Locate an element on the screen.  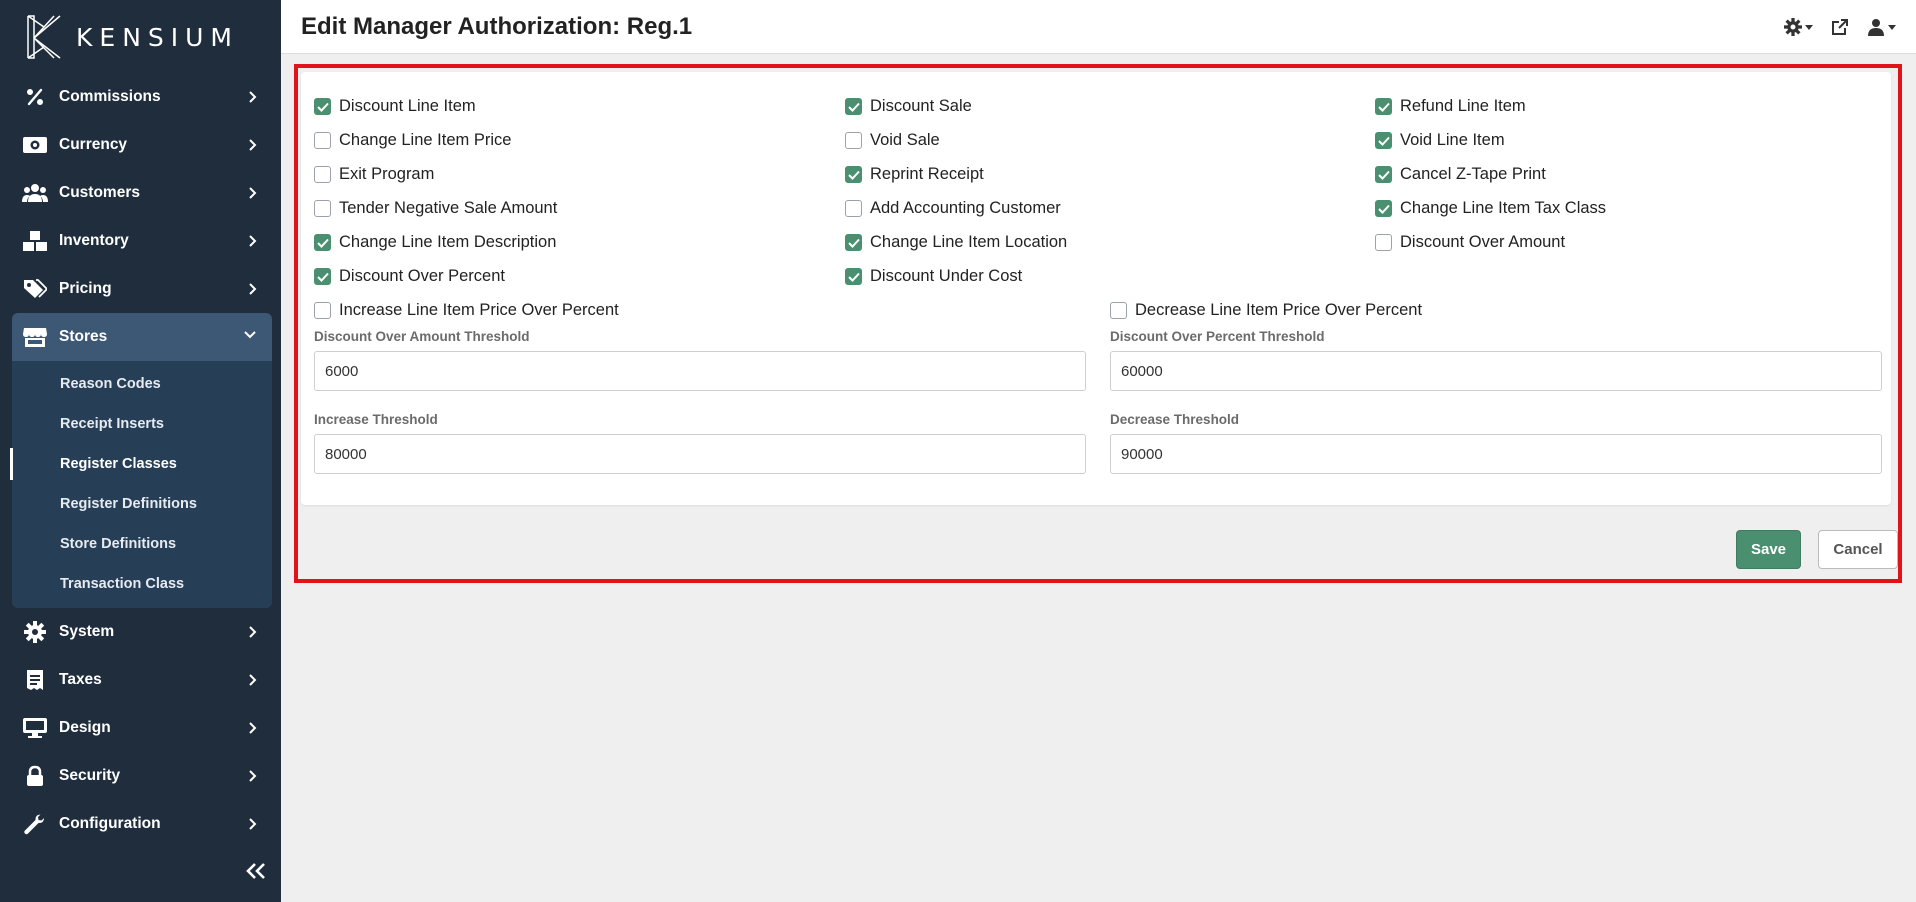
header-actions is located at coordinates (1840, 27).